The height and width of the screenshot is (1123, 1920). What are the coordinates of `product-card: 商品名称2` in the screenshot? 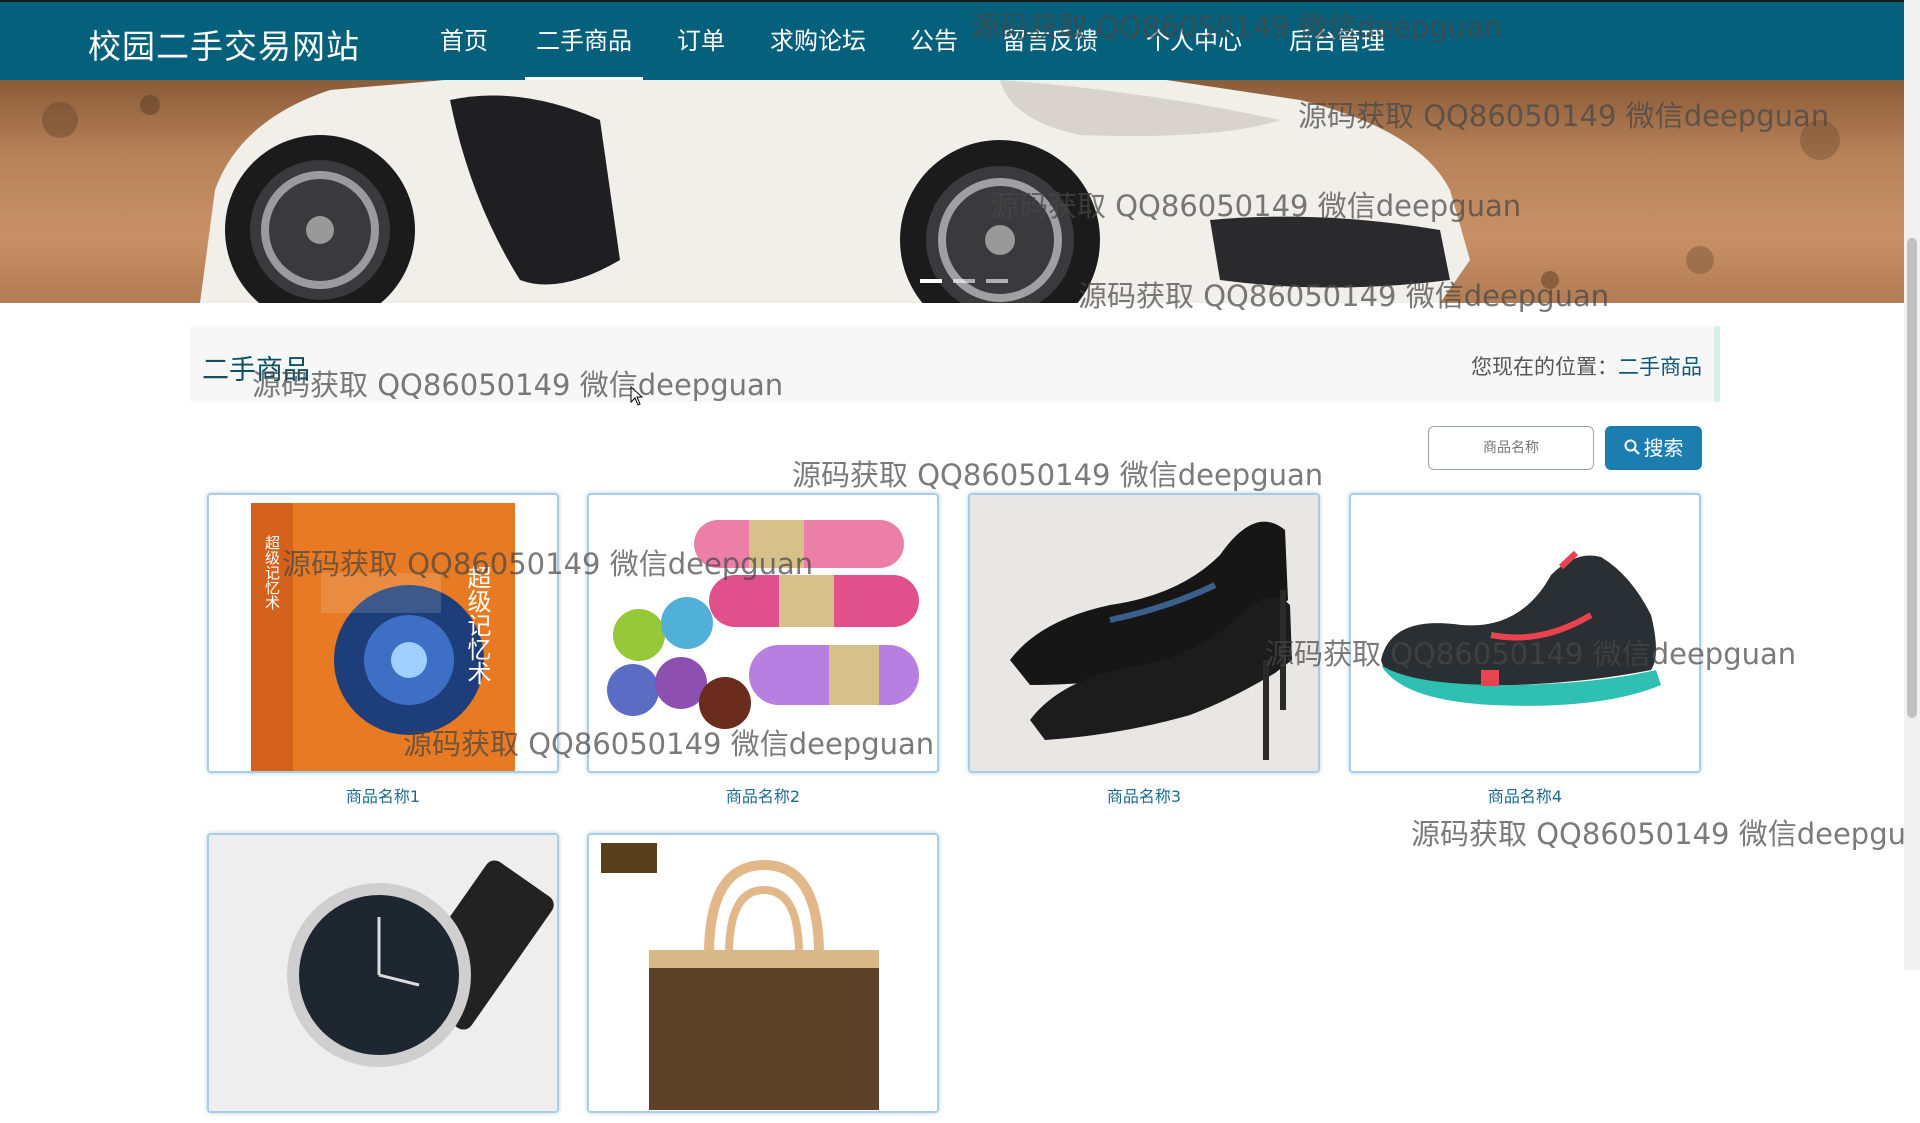 It's located at (763, 650).